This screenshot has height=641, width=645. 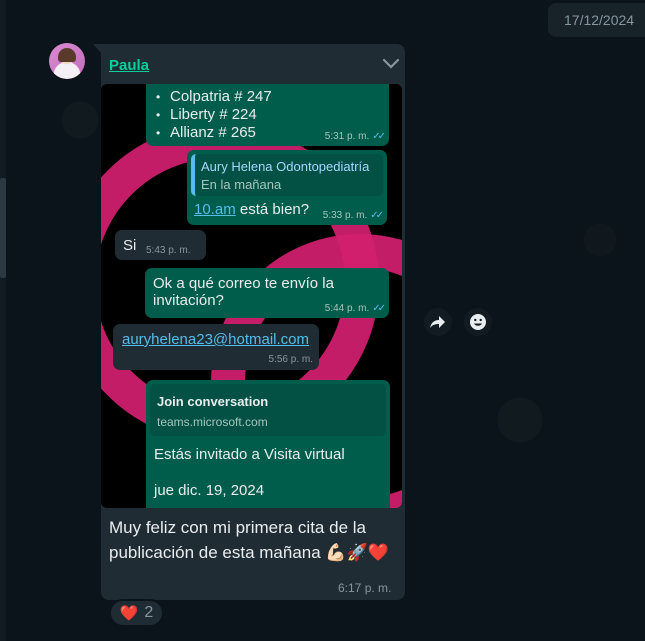 What do you see at coordinates (67, 61) in the screenshot?
I see `avatar` at bounding box center [67, 61].